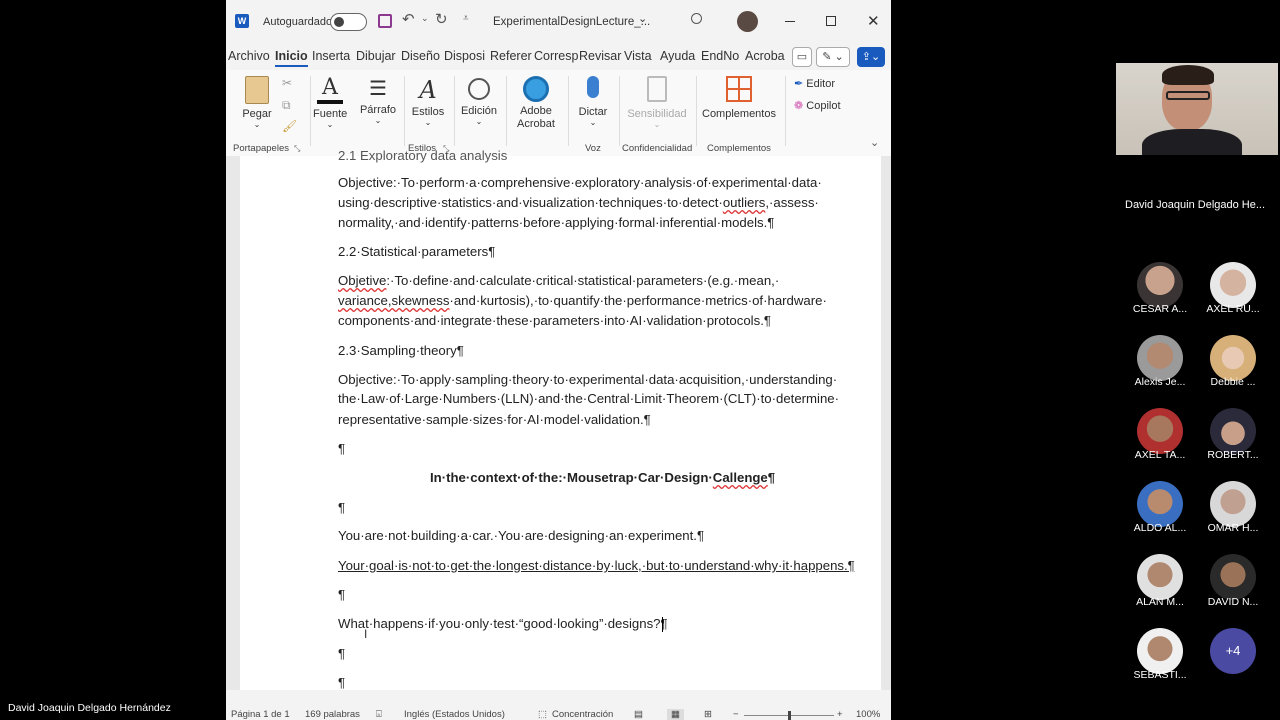 This screenshot has width=1280, height=720. Describe the element at coordinates (289, 126) in the screenshot. I see `format-painter-icon: 🖌` at that location.